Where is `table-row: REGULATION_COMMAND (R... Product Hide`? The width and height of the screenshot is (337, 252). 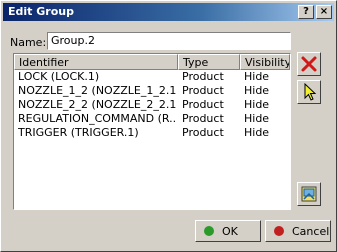
table-row: REGULATION_COMMAND (R... Product Hide is located at coordinates (152, 119).